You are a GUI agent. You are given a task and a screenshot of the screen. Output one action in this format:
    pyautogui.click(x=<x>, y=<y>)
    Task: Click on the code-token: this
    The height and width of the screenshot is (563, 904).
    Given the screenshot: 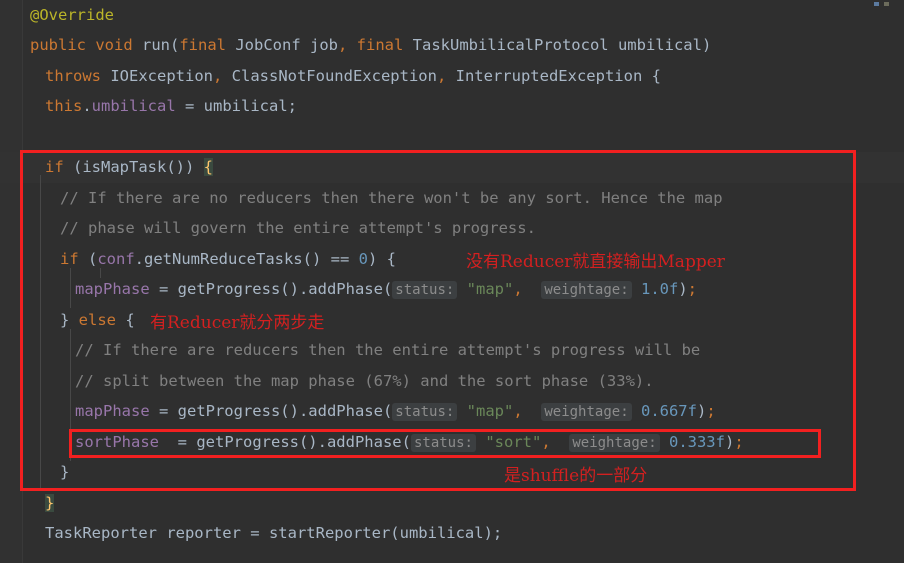 What is the action you would take?
    pyautogui.click(x=64, y=106)
    